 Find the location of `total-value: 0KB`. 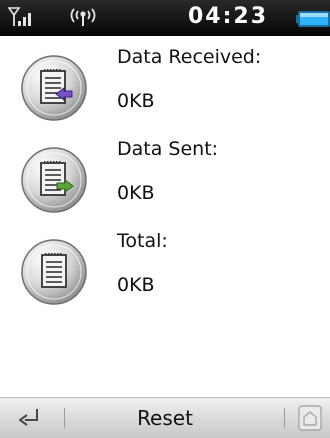

total-value: 0KB is located at coordinates (136, 285).